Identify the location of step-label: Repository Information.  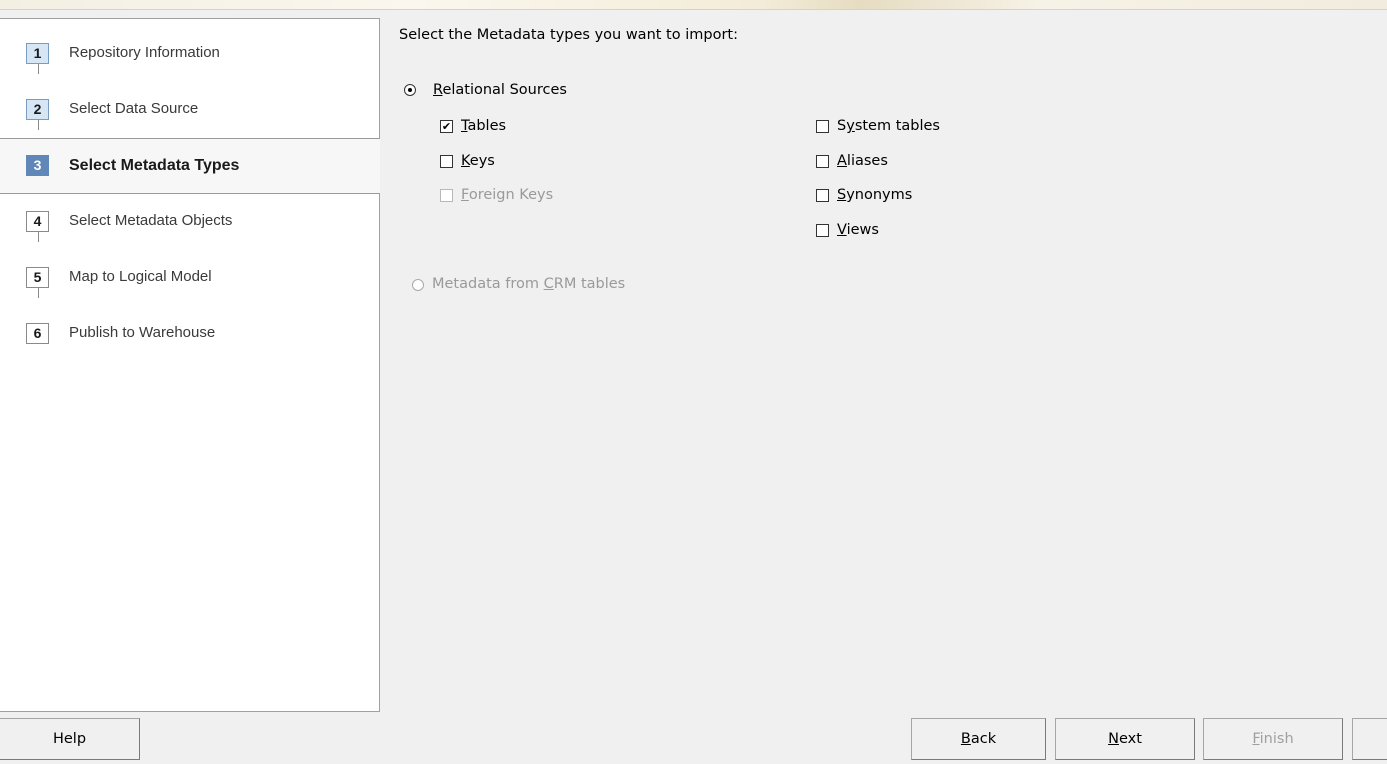
(144, 52).